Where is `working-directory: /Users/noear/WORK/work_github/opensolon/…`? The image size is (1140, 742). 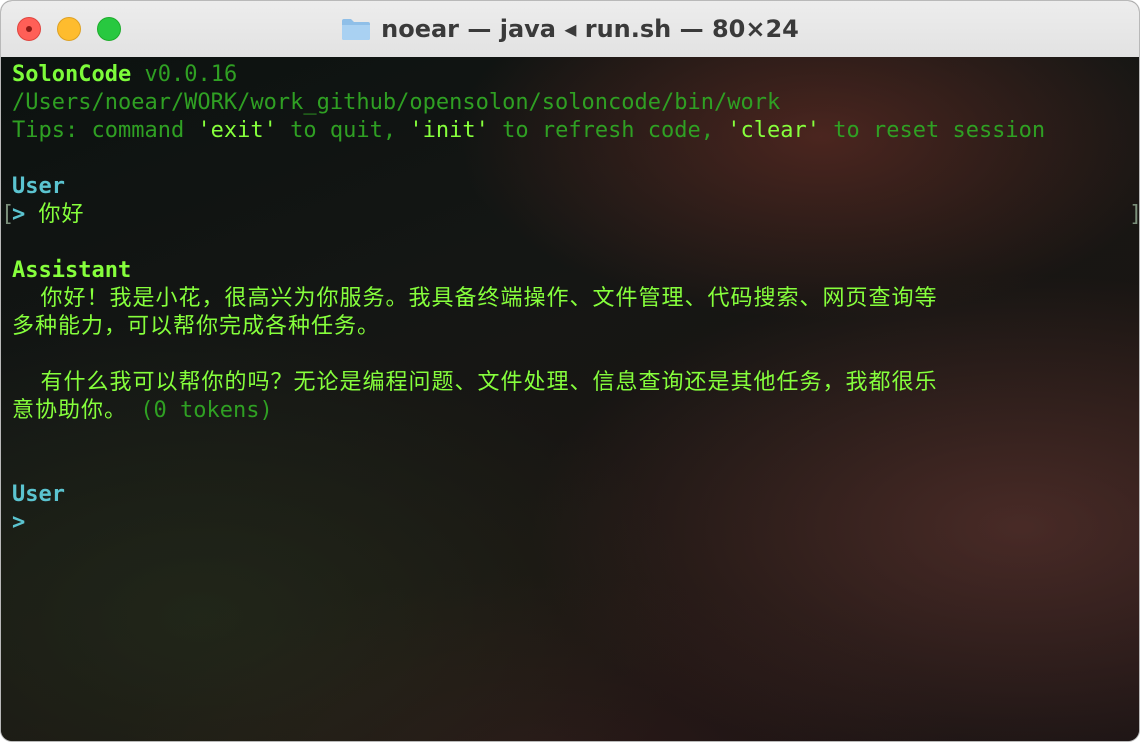 working-directory: /Users/noear/WORK/work_github/opensolon/… is located at coordinates (396, 102).